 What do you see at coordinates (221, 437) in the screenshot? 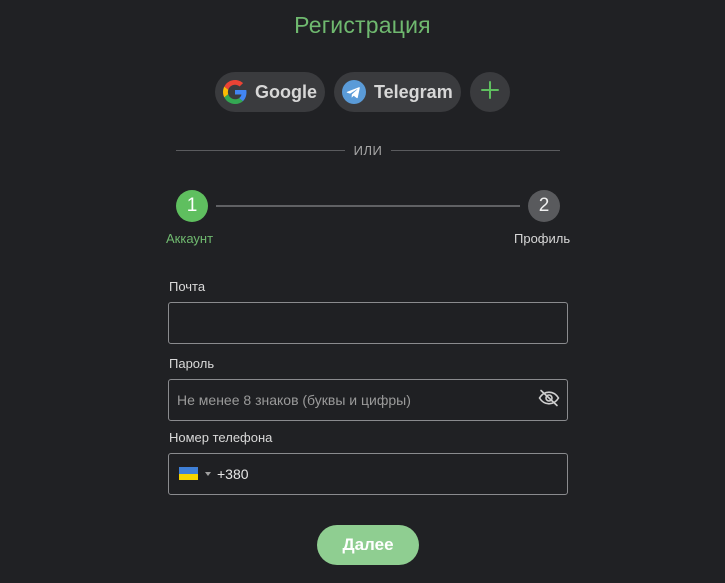
I see `phone-label: Номер телефона` at bounding box center [221, 437].